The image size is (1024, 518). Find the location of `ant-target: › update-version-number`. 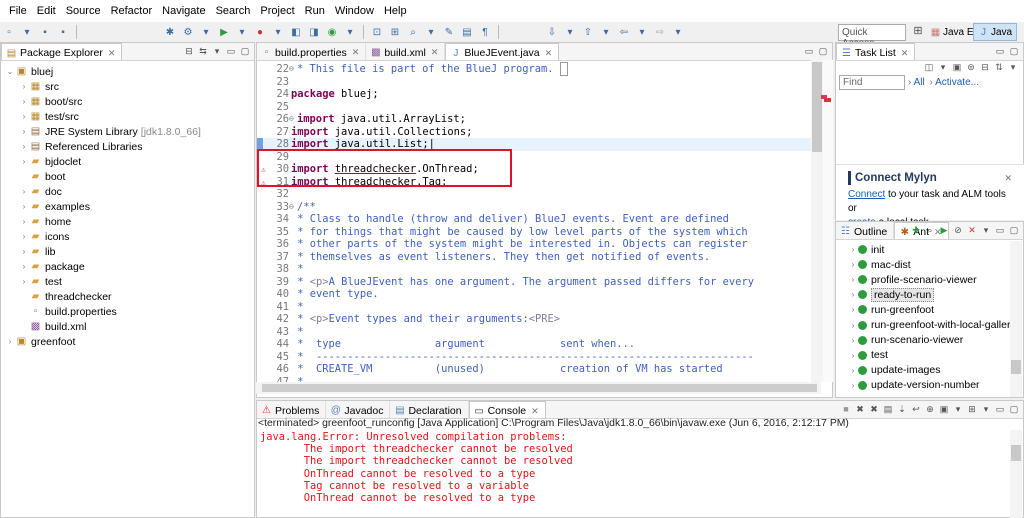

ant-target: › update-version-number is located at coordinates (929, 385).